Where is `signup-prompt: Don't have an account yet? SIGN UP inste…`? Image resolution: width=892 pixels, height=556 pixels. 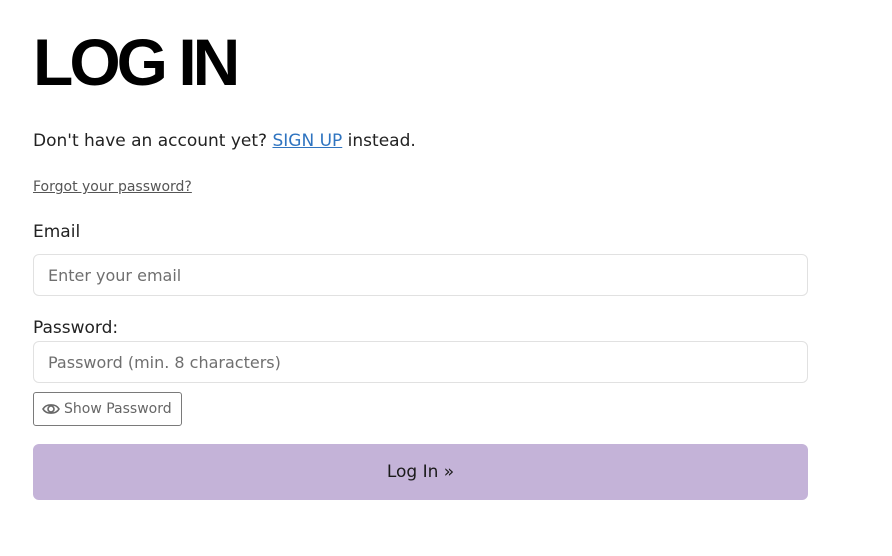
signup-prompt: Don't have an account yet? SIGN UP inste… is located at coordinates (224, 141).